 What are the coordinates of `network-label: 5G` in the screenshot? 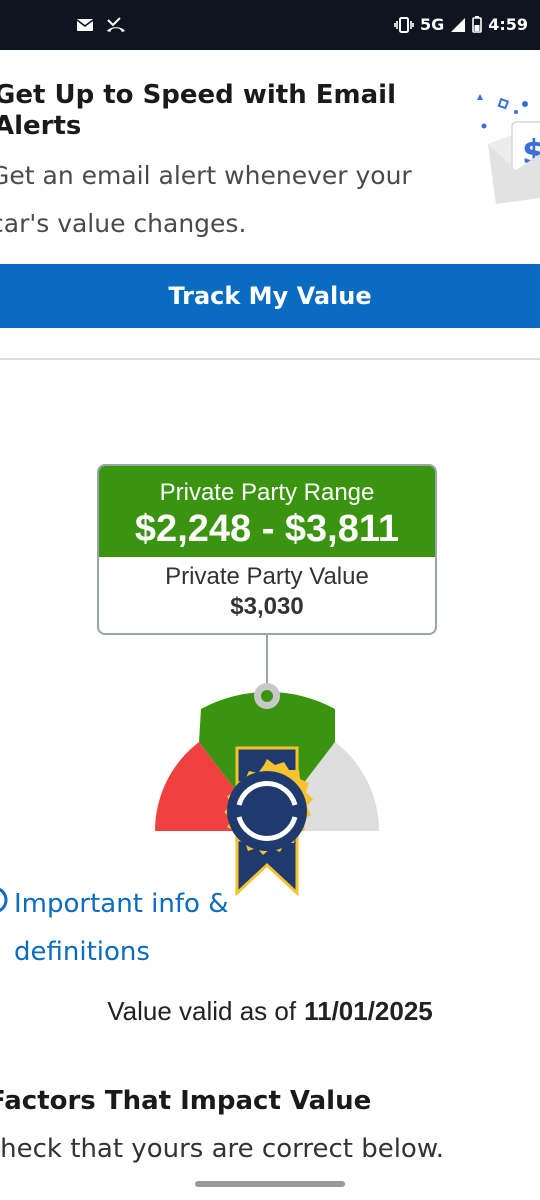 It's located at (432, 24).